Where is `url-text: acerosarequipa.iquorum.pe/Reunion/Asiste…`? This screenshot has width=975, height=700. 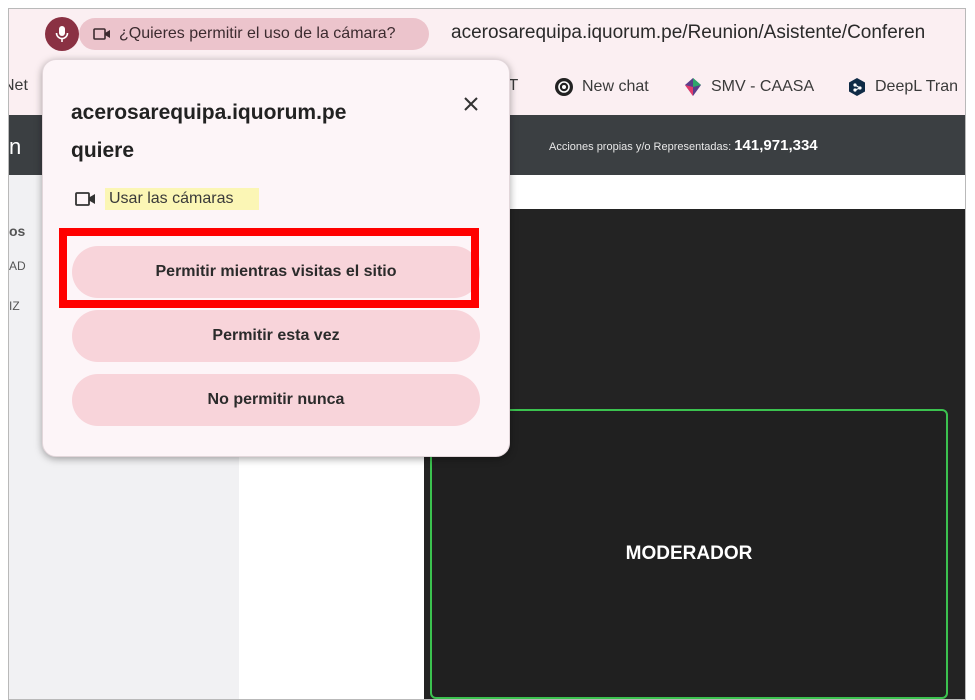
url-text: acerosarequipa.iquorum.pe/Reunion/Asiste… is located at coordinates (688, 33).